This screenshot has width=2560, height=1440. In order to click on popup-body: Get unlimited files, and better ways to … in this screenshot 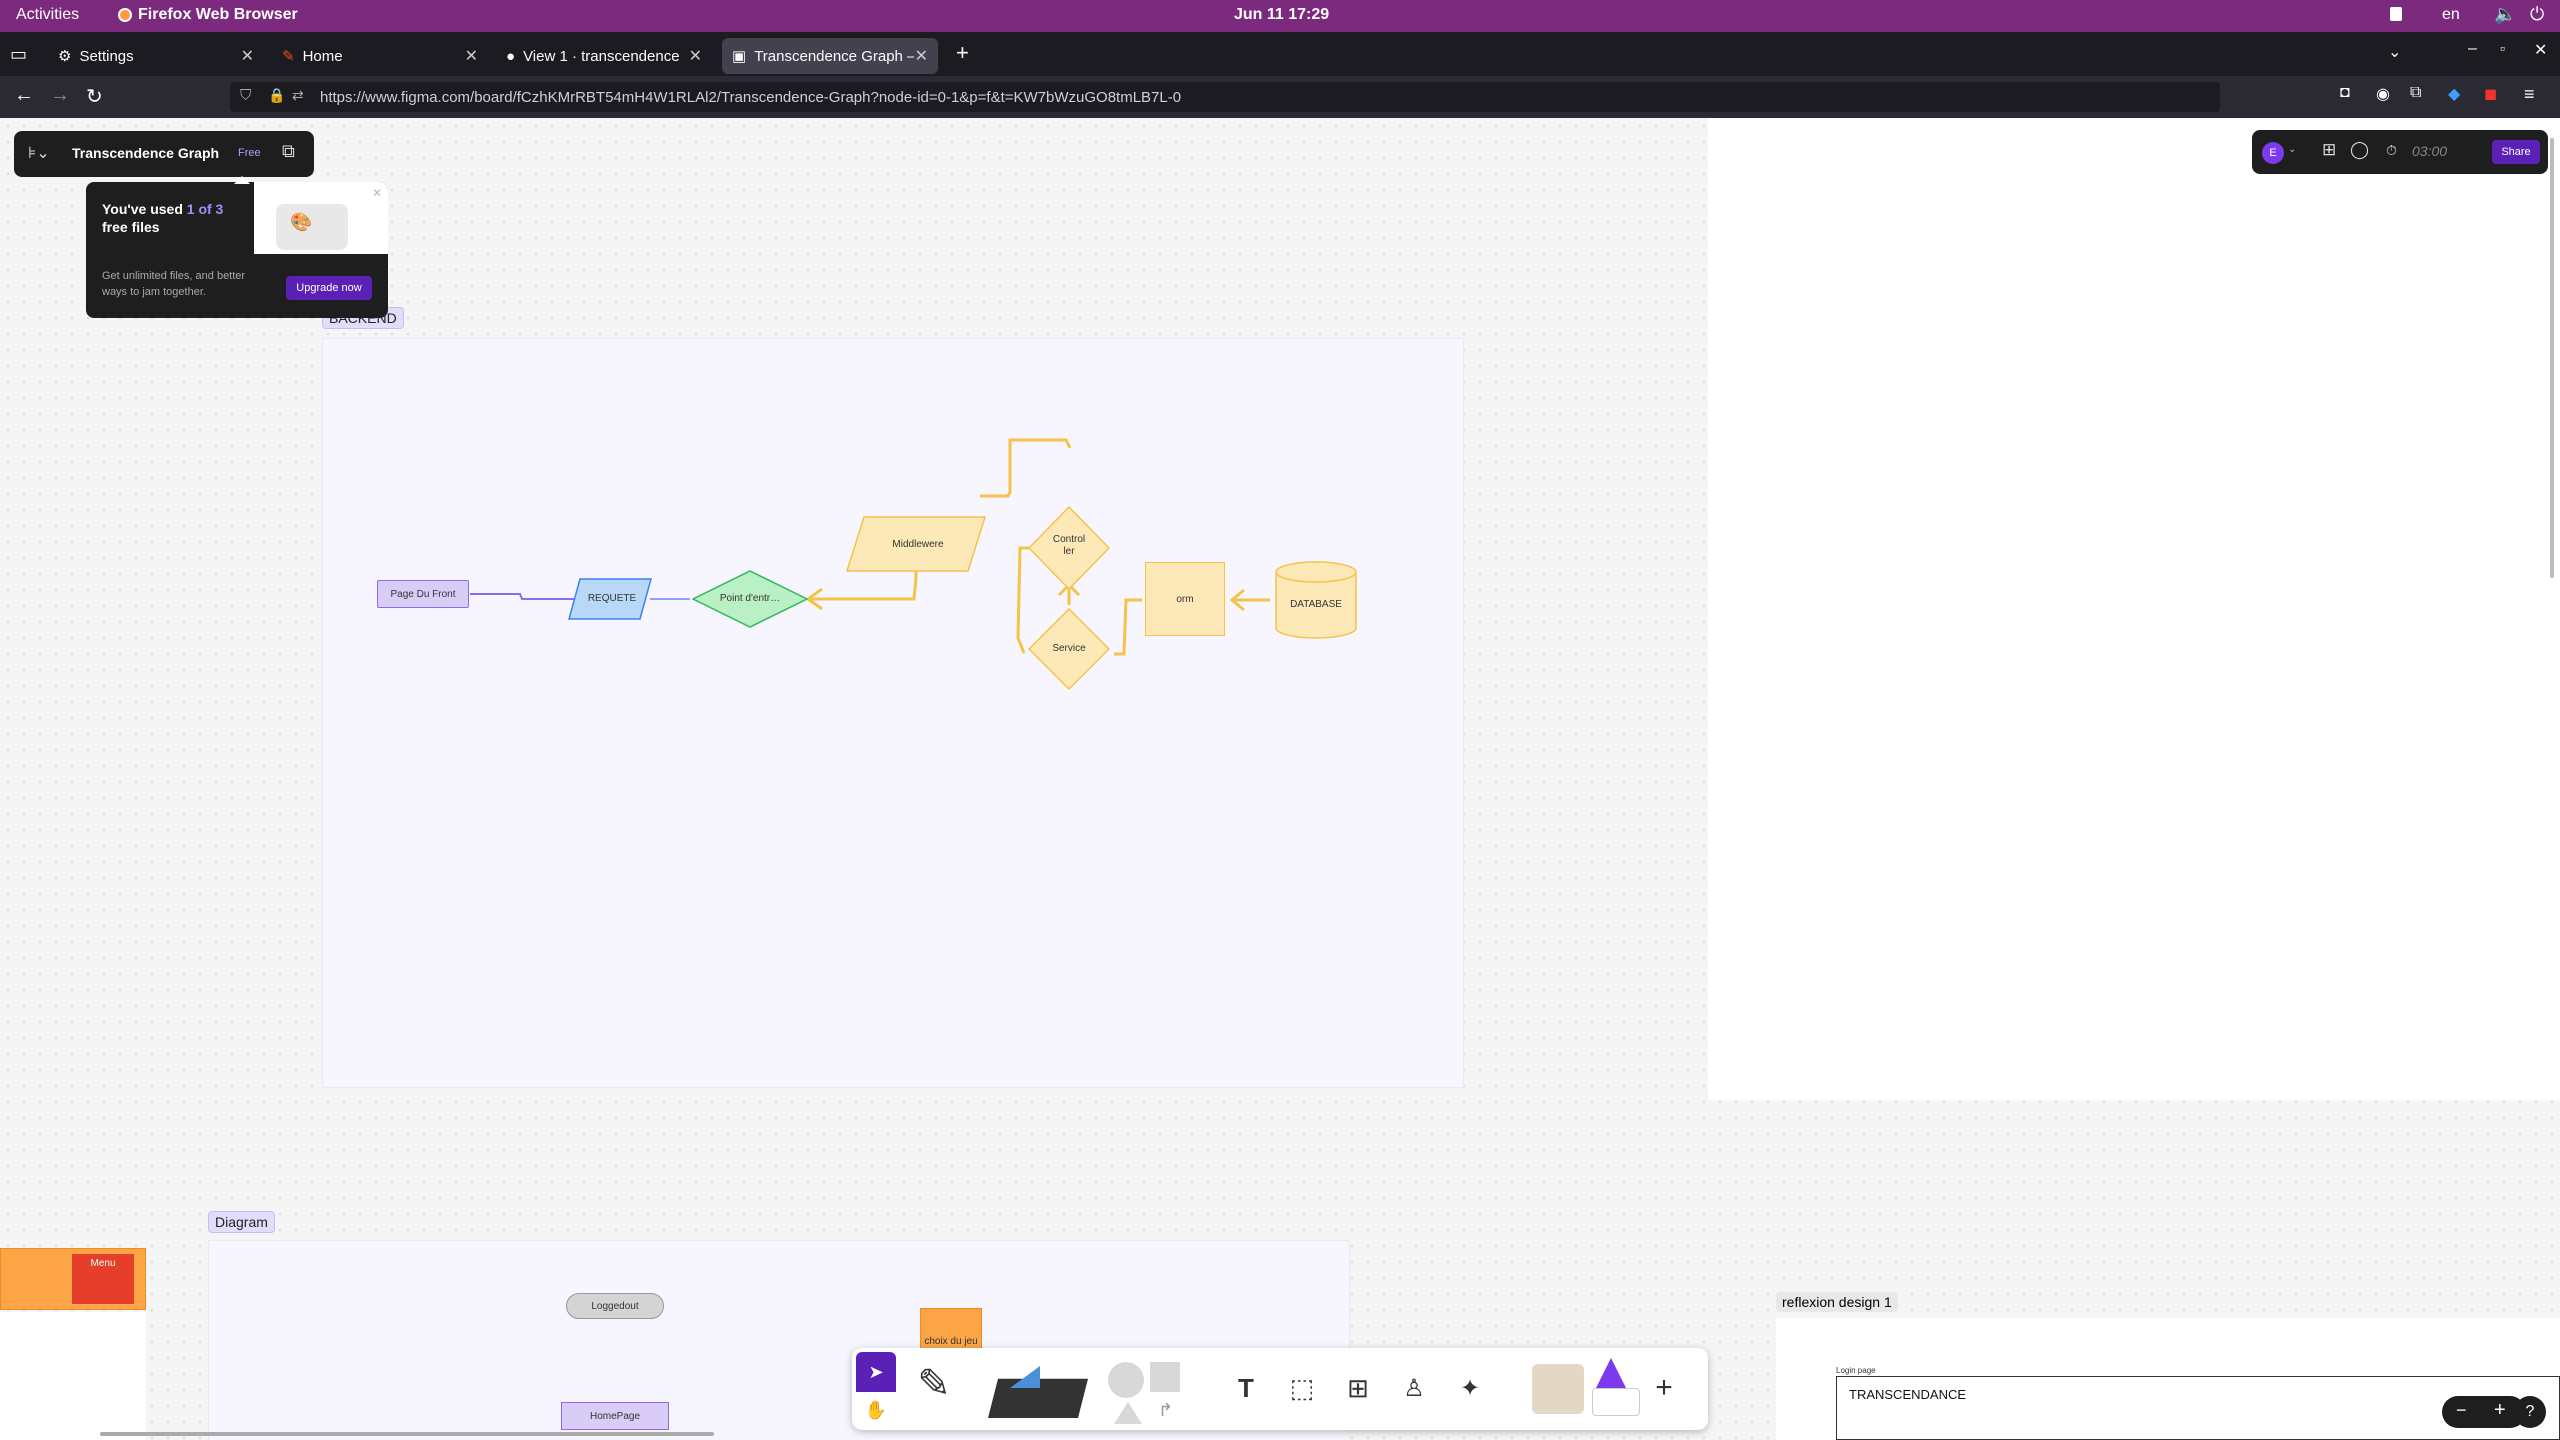, I will do `click(174, 284)`.